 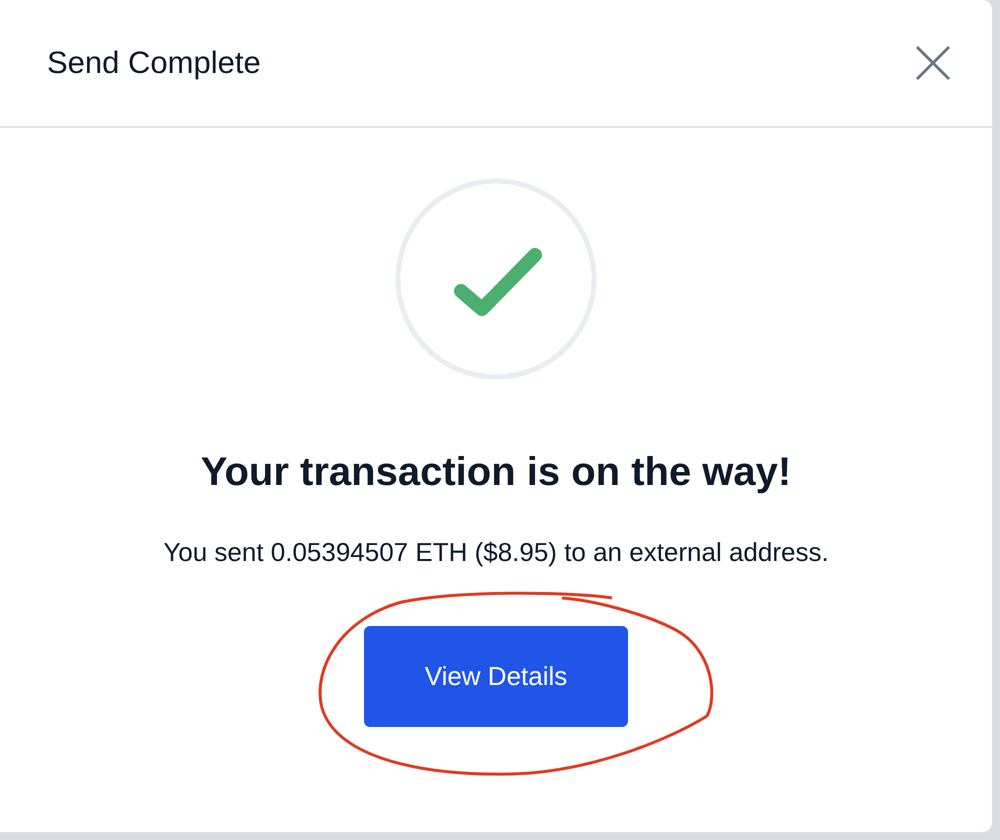 What do you see at coordinates (496, 676) in the screenshot?
I see `view-details-button: View Details` at bounding box center [496, 676].